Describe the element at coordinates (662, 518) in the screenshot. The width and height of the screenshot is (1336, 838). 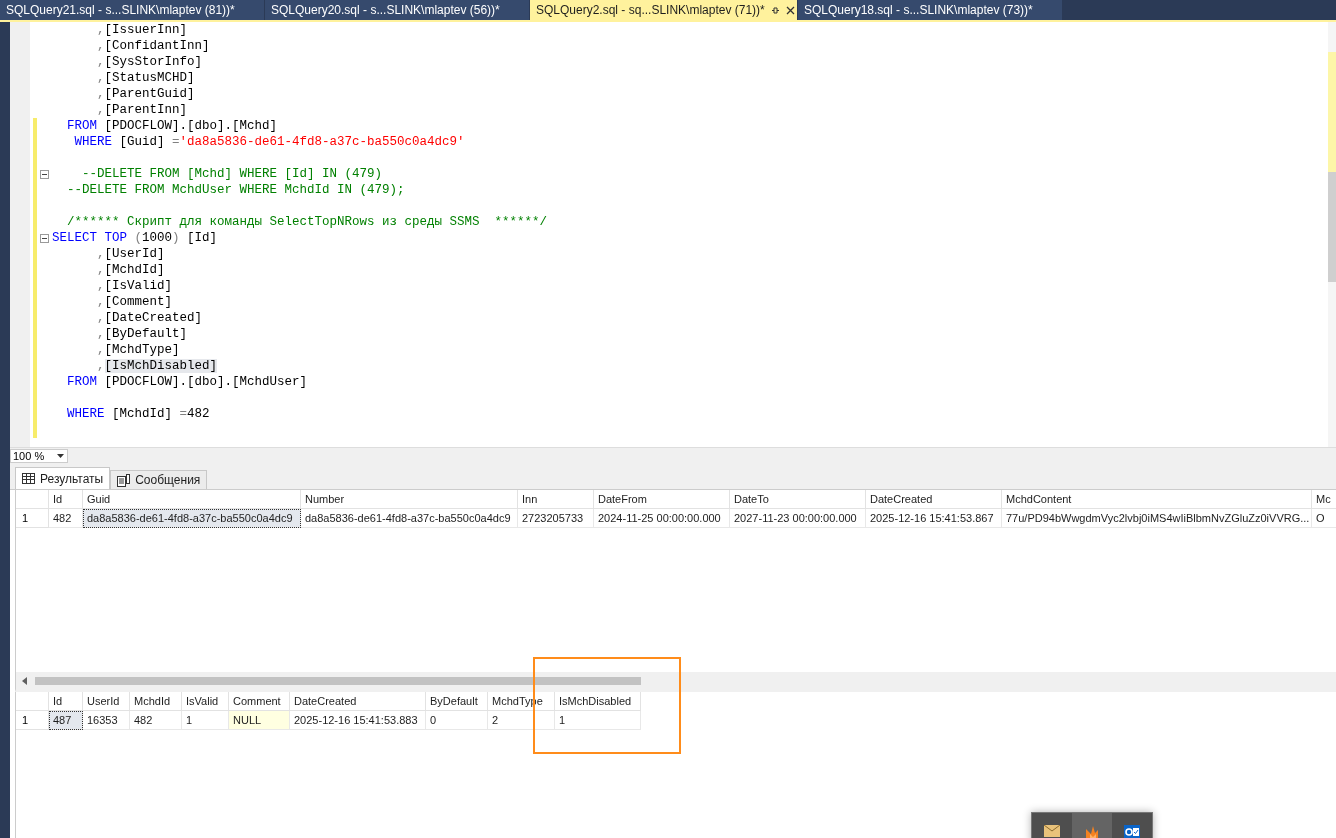
I see `table-cell: 2024-11-25 00:00:00.000` at that location.